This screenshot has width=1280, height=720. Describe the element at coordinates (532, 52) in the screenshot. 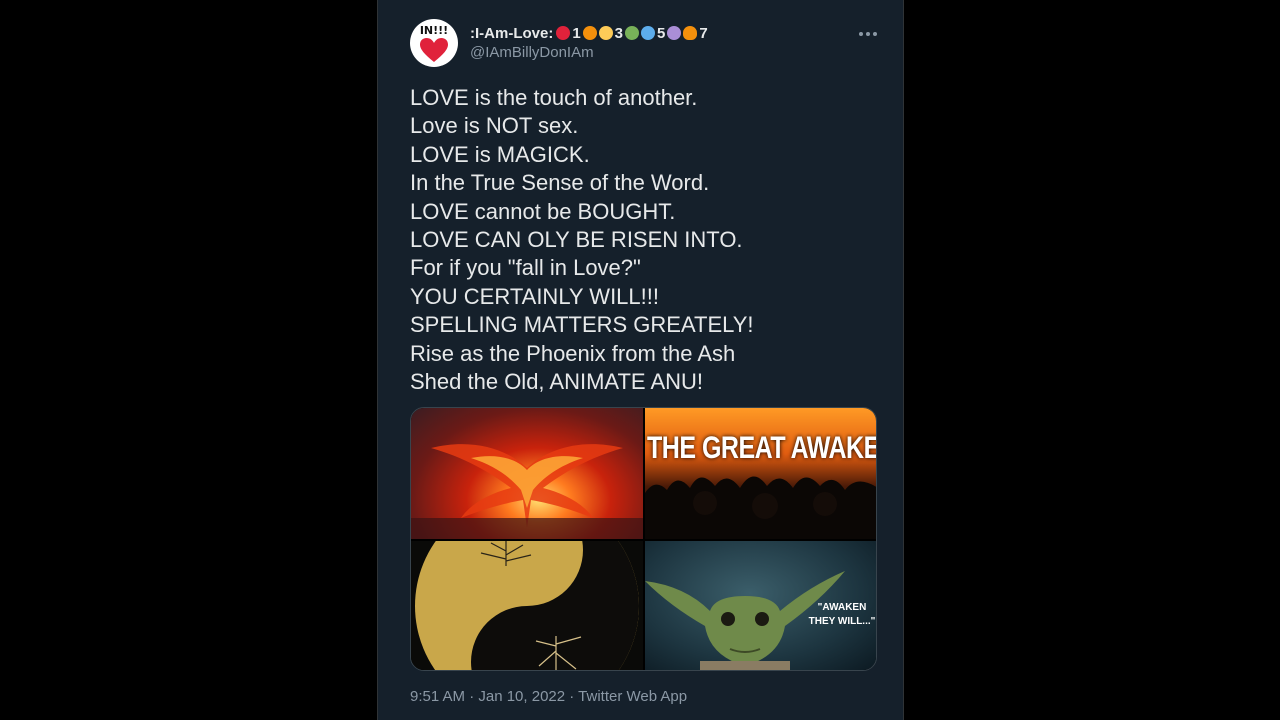

I see `handle: @IAmBillyDonIAm` at that location.